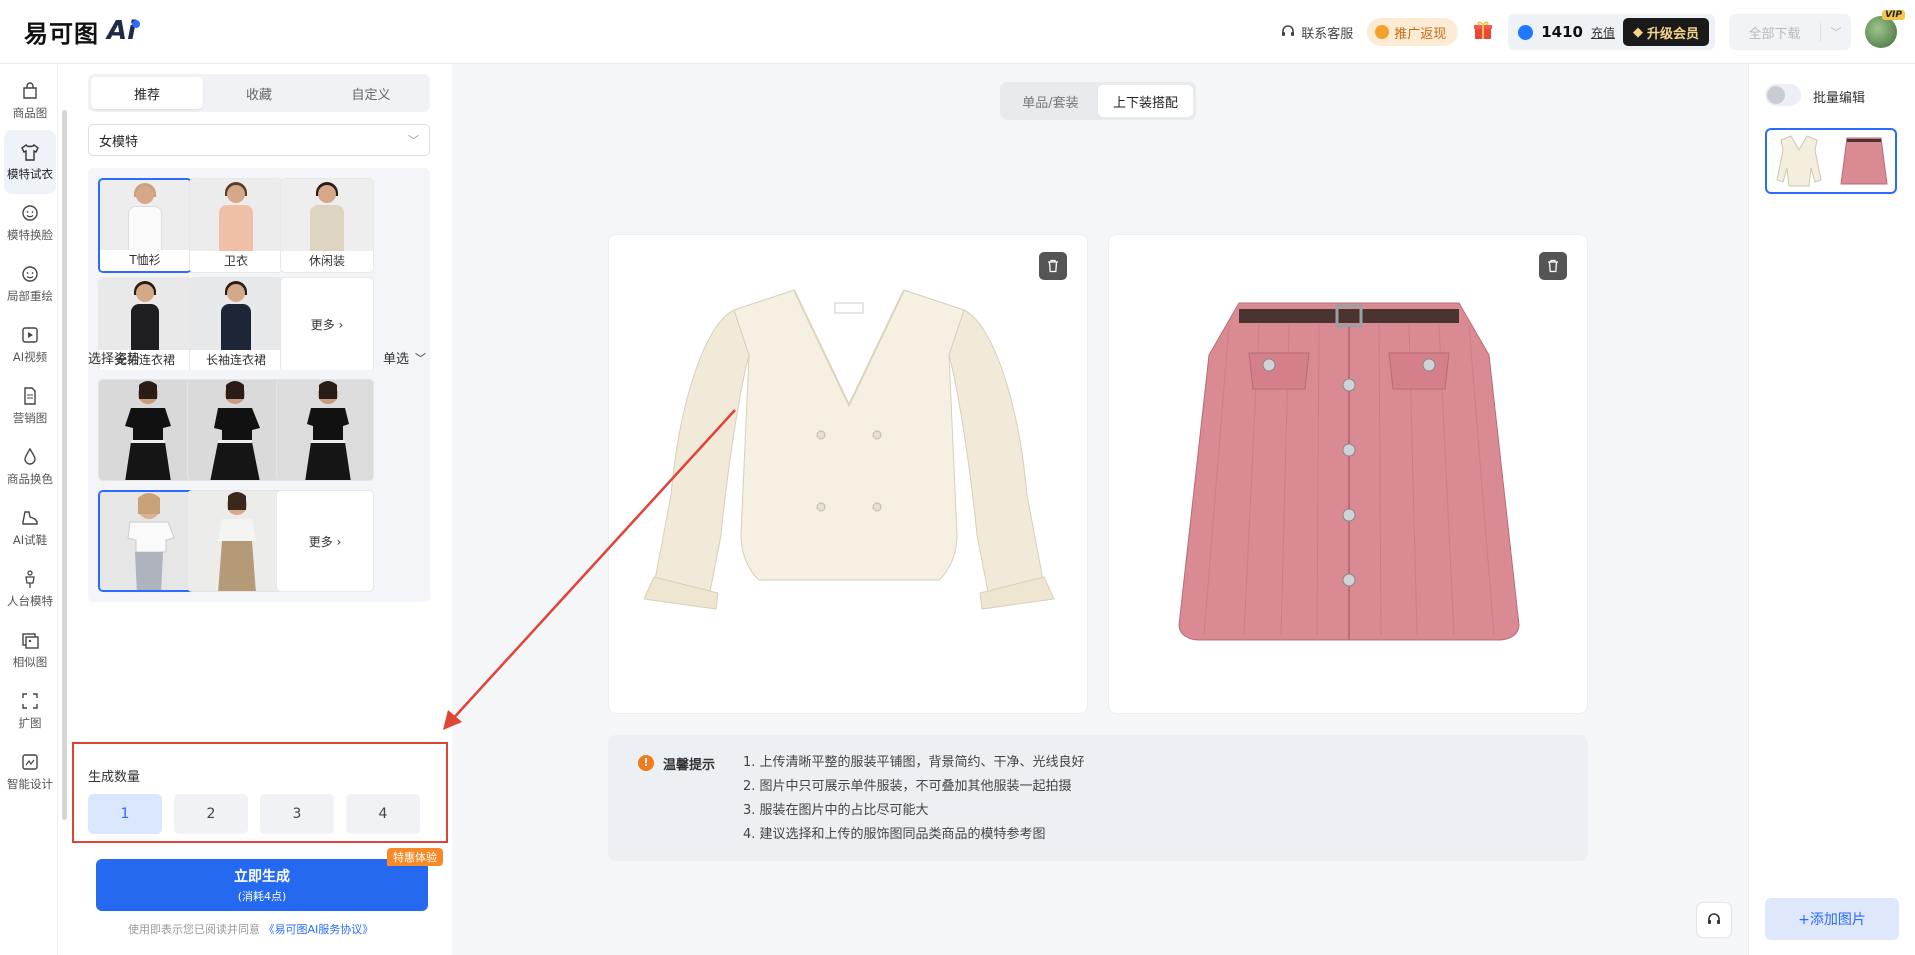 Image resolution: width=1915 pixels, height=955 pixels. What do you see at coordinates (1714, 920) in the screenshot?
I see `support-button` at bounding box center [1714, 920].